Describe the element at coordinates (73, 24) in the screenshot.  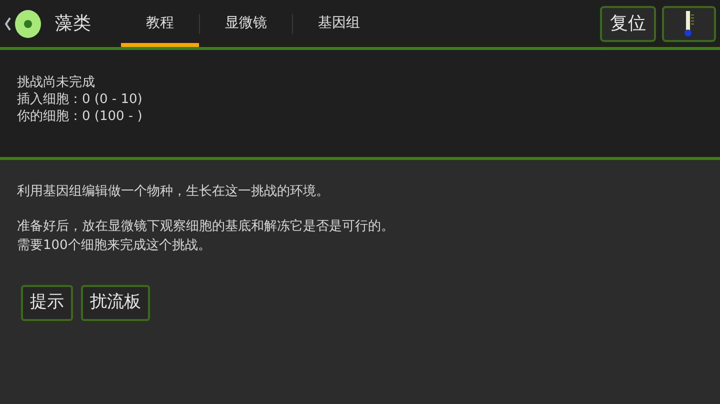
I see `app-title: 藻类` at that location.